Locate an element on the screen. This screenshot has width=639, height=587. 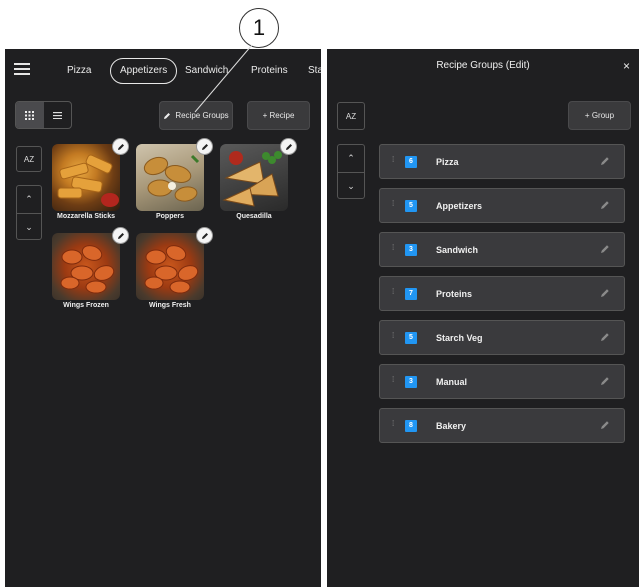
group-row-proteins: ⁞ 7 Proteins is located at coordinates (502, 293).